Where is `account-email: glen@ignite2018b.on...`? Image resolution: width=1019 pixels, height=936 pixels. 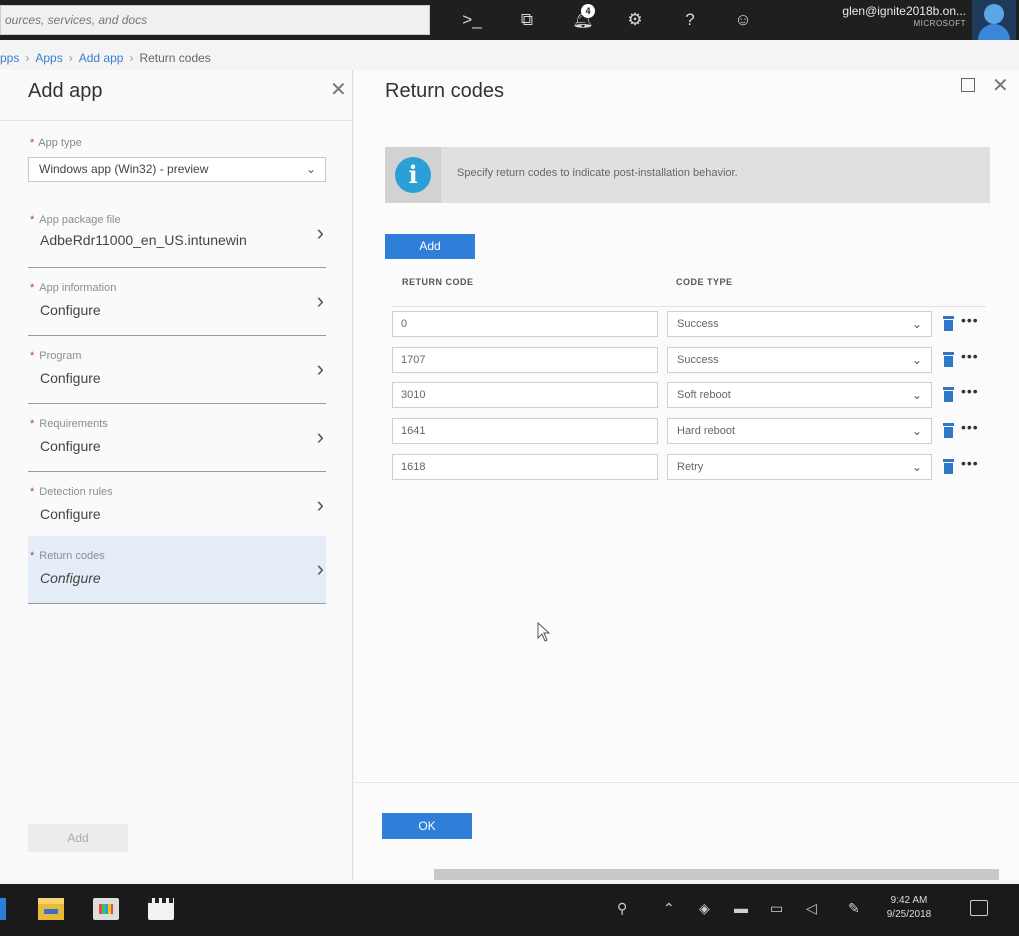 account-email: glen@ignite2018b.on... is located at coordinates (904, 11).